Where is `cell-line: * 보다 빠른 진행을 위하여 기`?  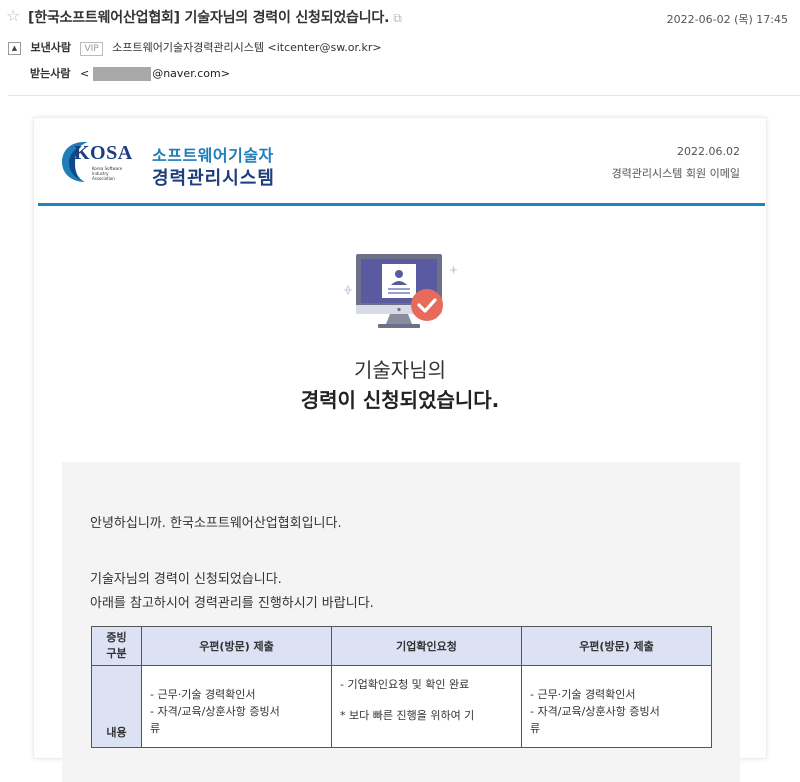 cell-line: * 보다 빠른 진행을 위하여 기 is located at coordinates (407, 715).